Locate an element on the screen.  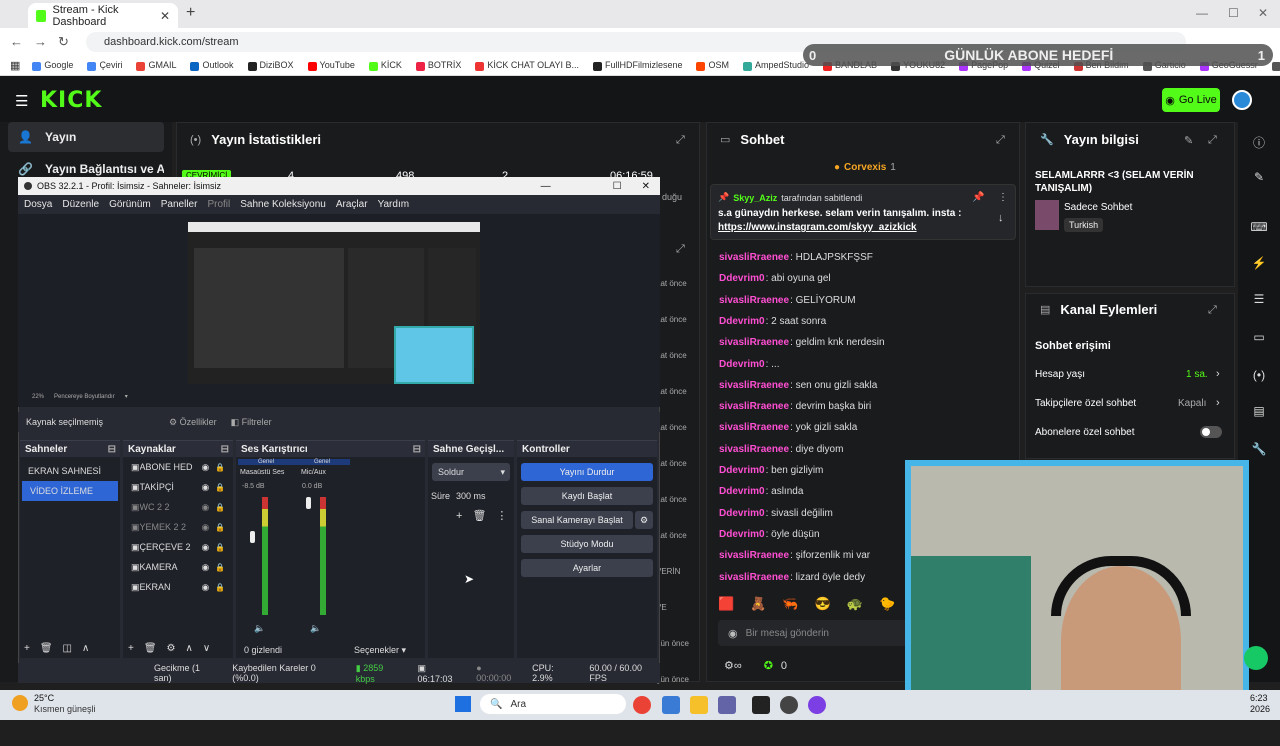
lightning-icon: ⚡ is located at coordinates (1259, 265).